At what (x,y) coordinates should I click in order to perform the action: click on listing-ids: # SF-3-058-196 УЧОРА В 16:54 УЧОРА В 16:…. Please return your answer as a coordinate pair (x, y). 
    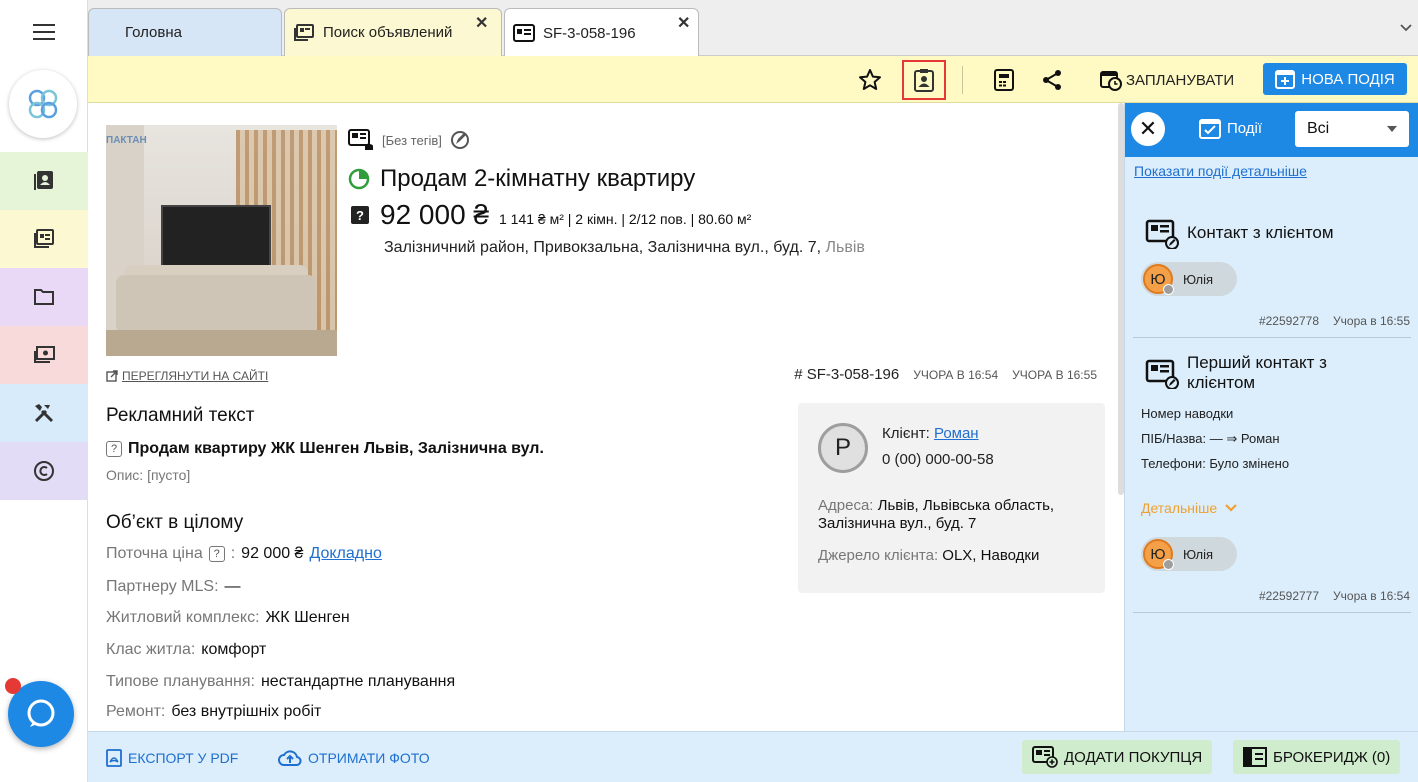
    Looking at the image, I should click on (945, 374).